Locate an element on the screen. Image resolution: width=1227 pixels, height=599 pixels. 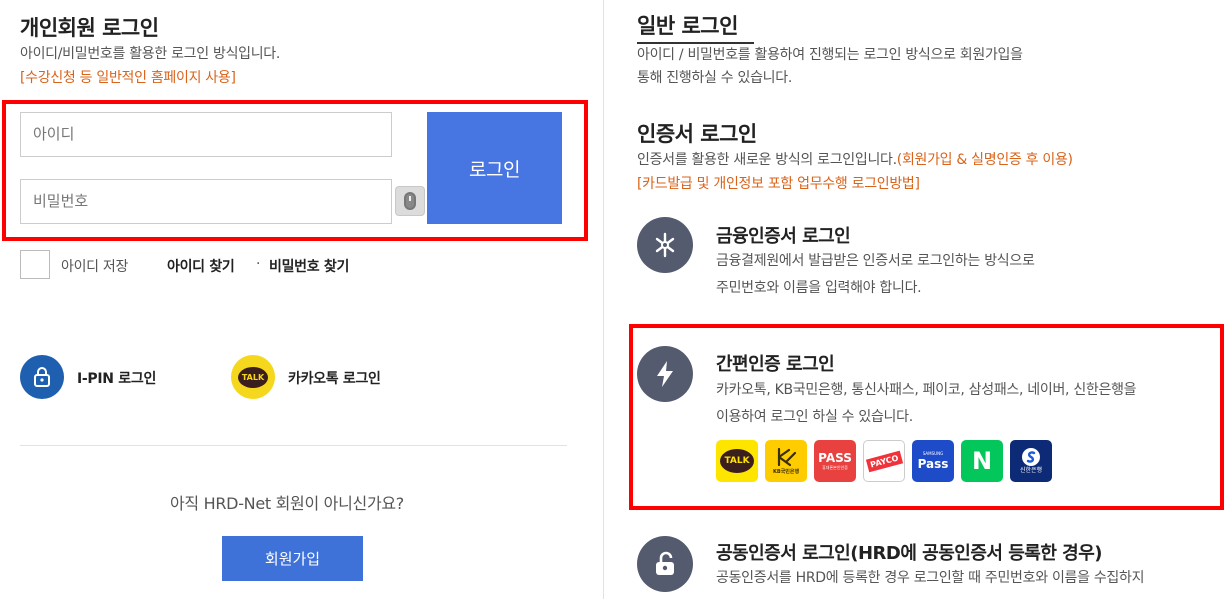
simple-auth-title: 간편인증 로그인 is located at coordinates (775, 363).